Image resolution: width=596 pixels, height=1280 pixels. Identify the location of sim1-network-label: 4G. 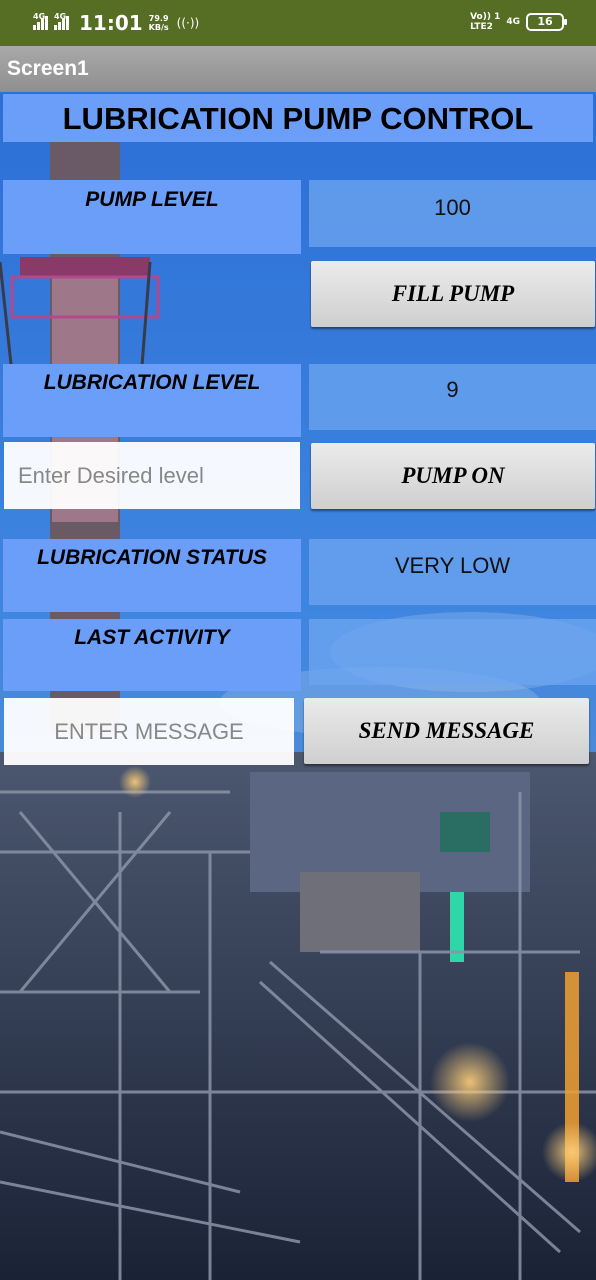
(39, 16).